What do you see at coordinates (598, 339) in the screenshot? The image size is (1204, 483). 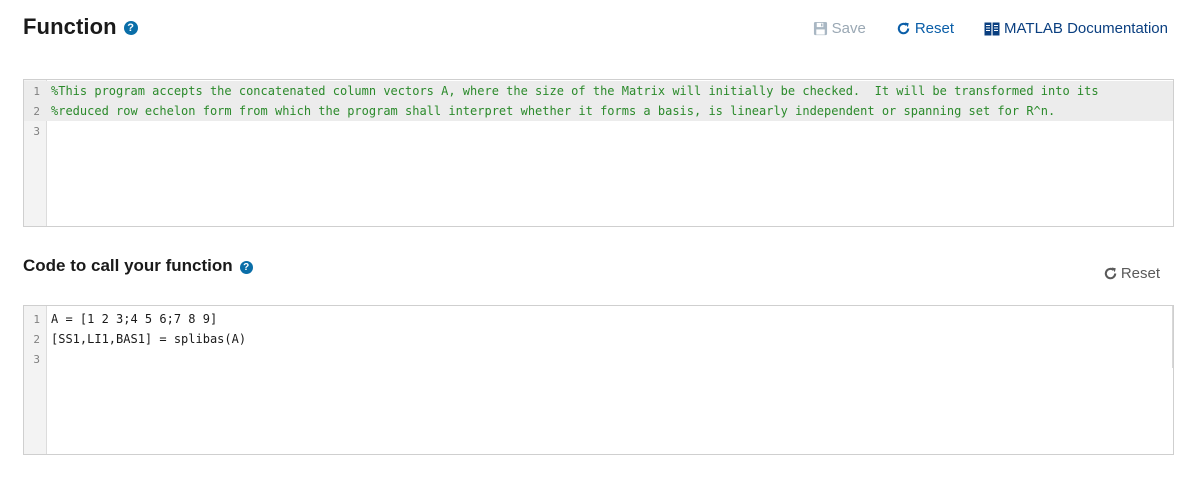 I see `code-line: 2 [SS1,LI1,BAS1] = splibas(A)` at bounding box center [598, 339].